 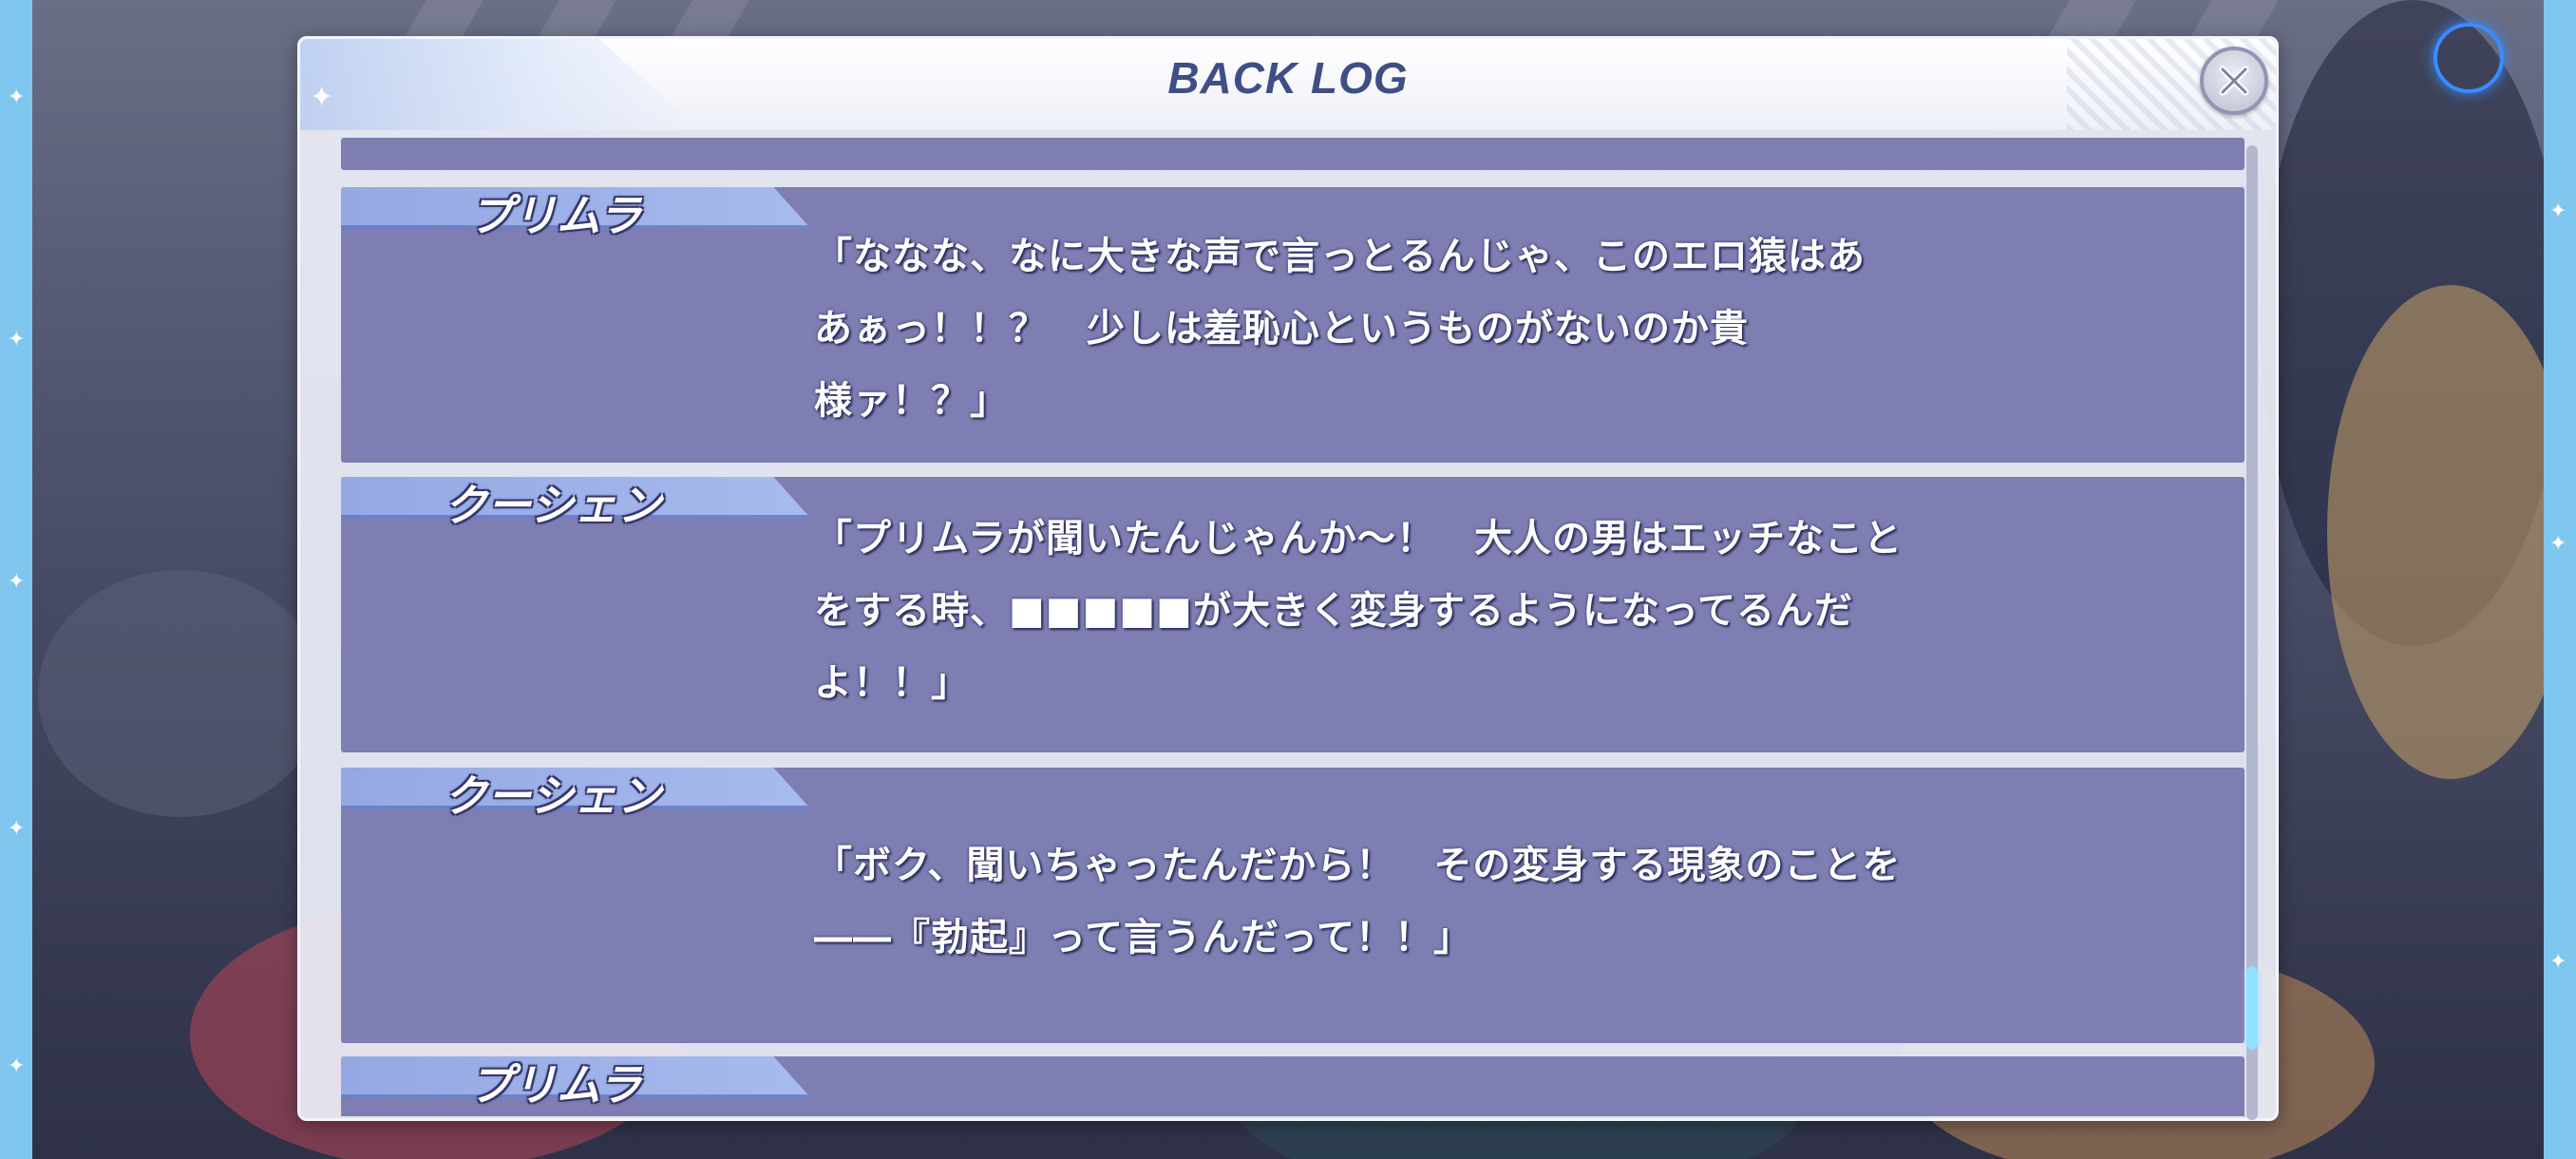 I want to click on log-entry: プリムラ, so click(x=1293, y=1086).